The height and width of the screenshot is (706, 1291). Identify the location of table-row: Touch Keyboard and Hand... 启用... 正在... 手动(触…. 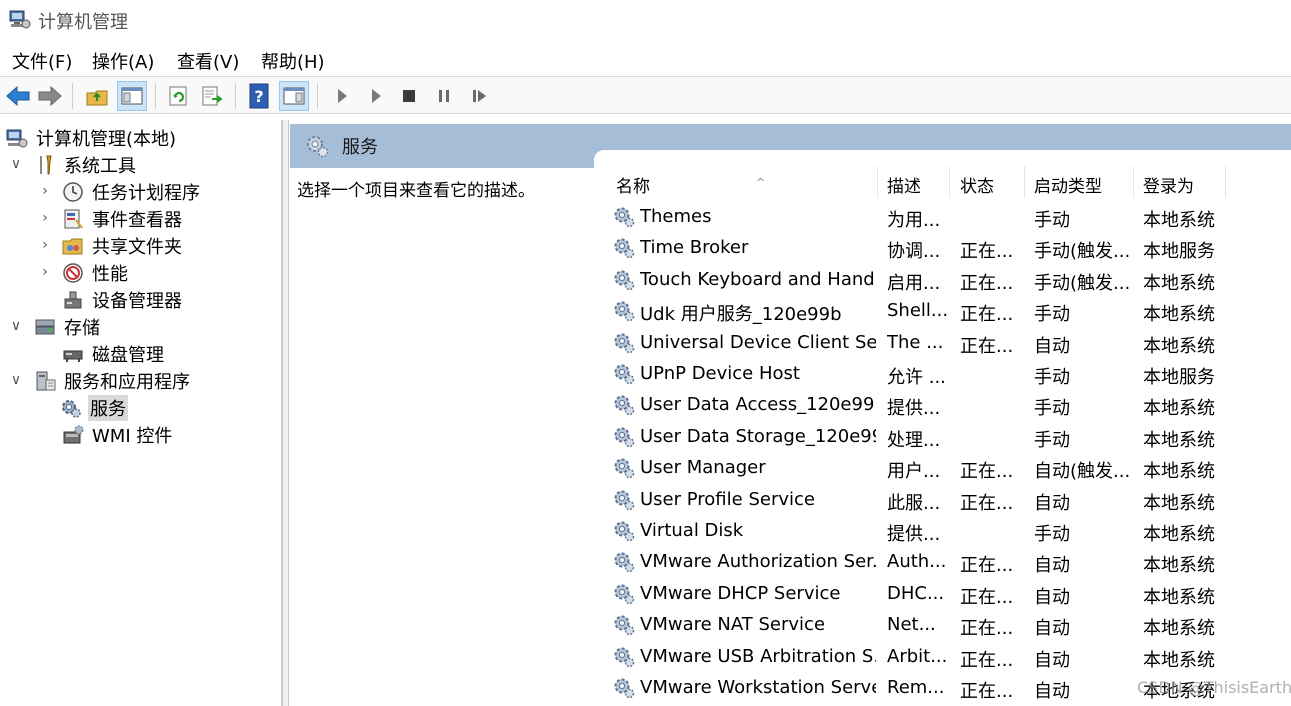
(942, 280).